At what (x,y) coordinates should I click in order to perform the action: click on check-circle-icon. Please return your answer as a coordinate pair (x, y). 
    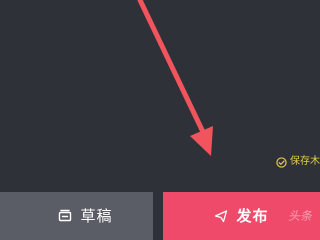
    Looking at the image, I should click on (281, 162).